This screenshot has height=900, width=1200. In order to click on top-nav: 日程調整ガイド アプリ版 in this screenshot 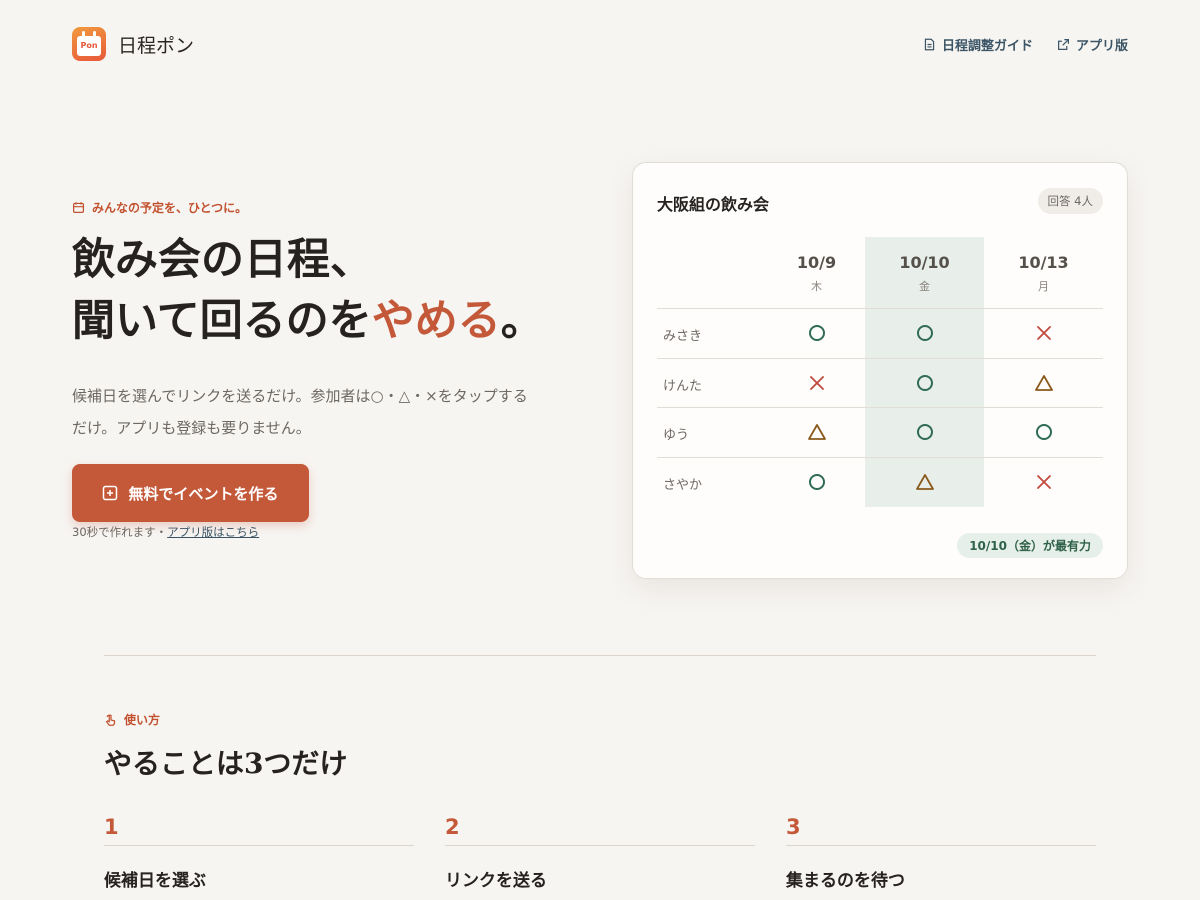, I will do `click(1025, 44)`.